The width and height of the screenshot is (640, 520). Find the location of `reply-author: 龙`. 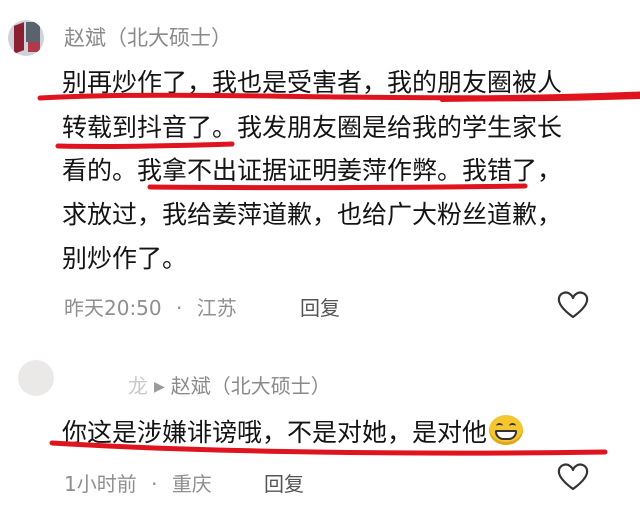

reply-author: 龙 is located at coordinates (138, 386).